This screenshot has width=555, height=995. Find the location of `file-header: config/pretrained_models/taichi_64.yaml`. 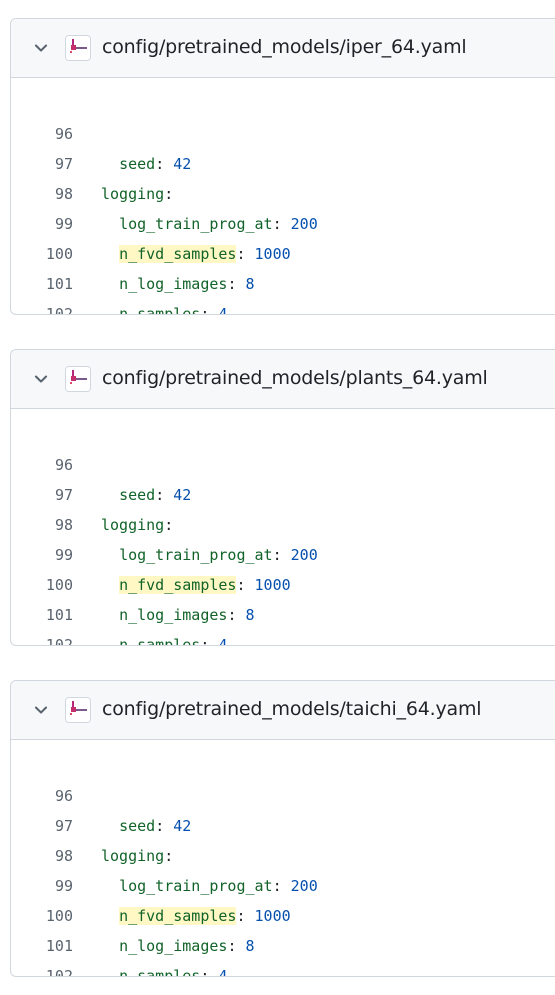

file-header: config/pretrained_models/taichi_64.yaml is located at coordinates (283, 710).